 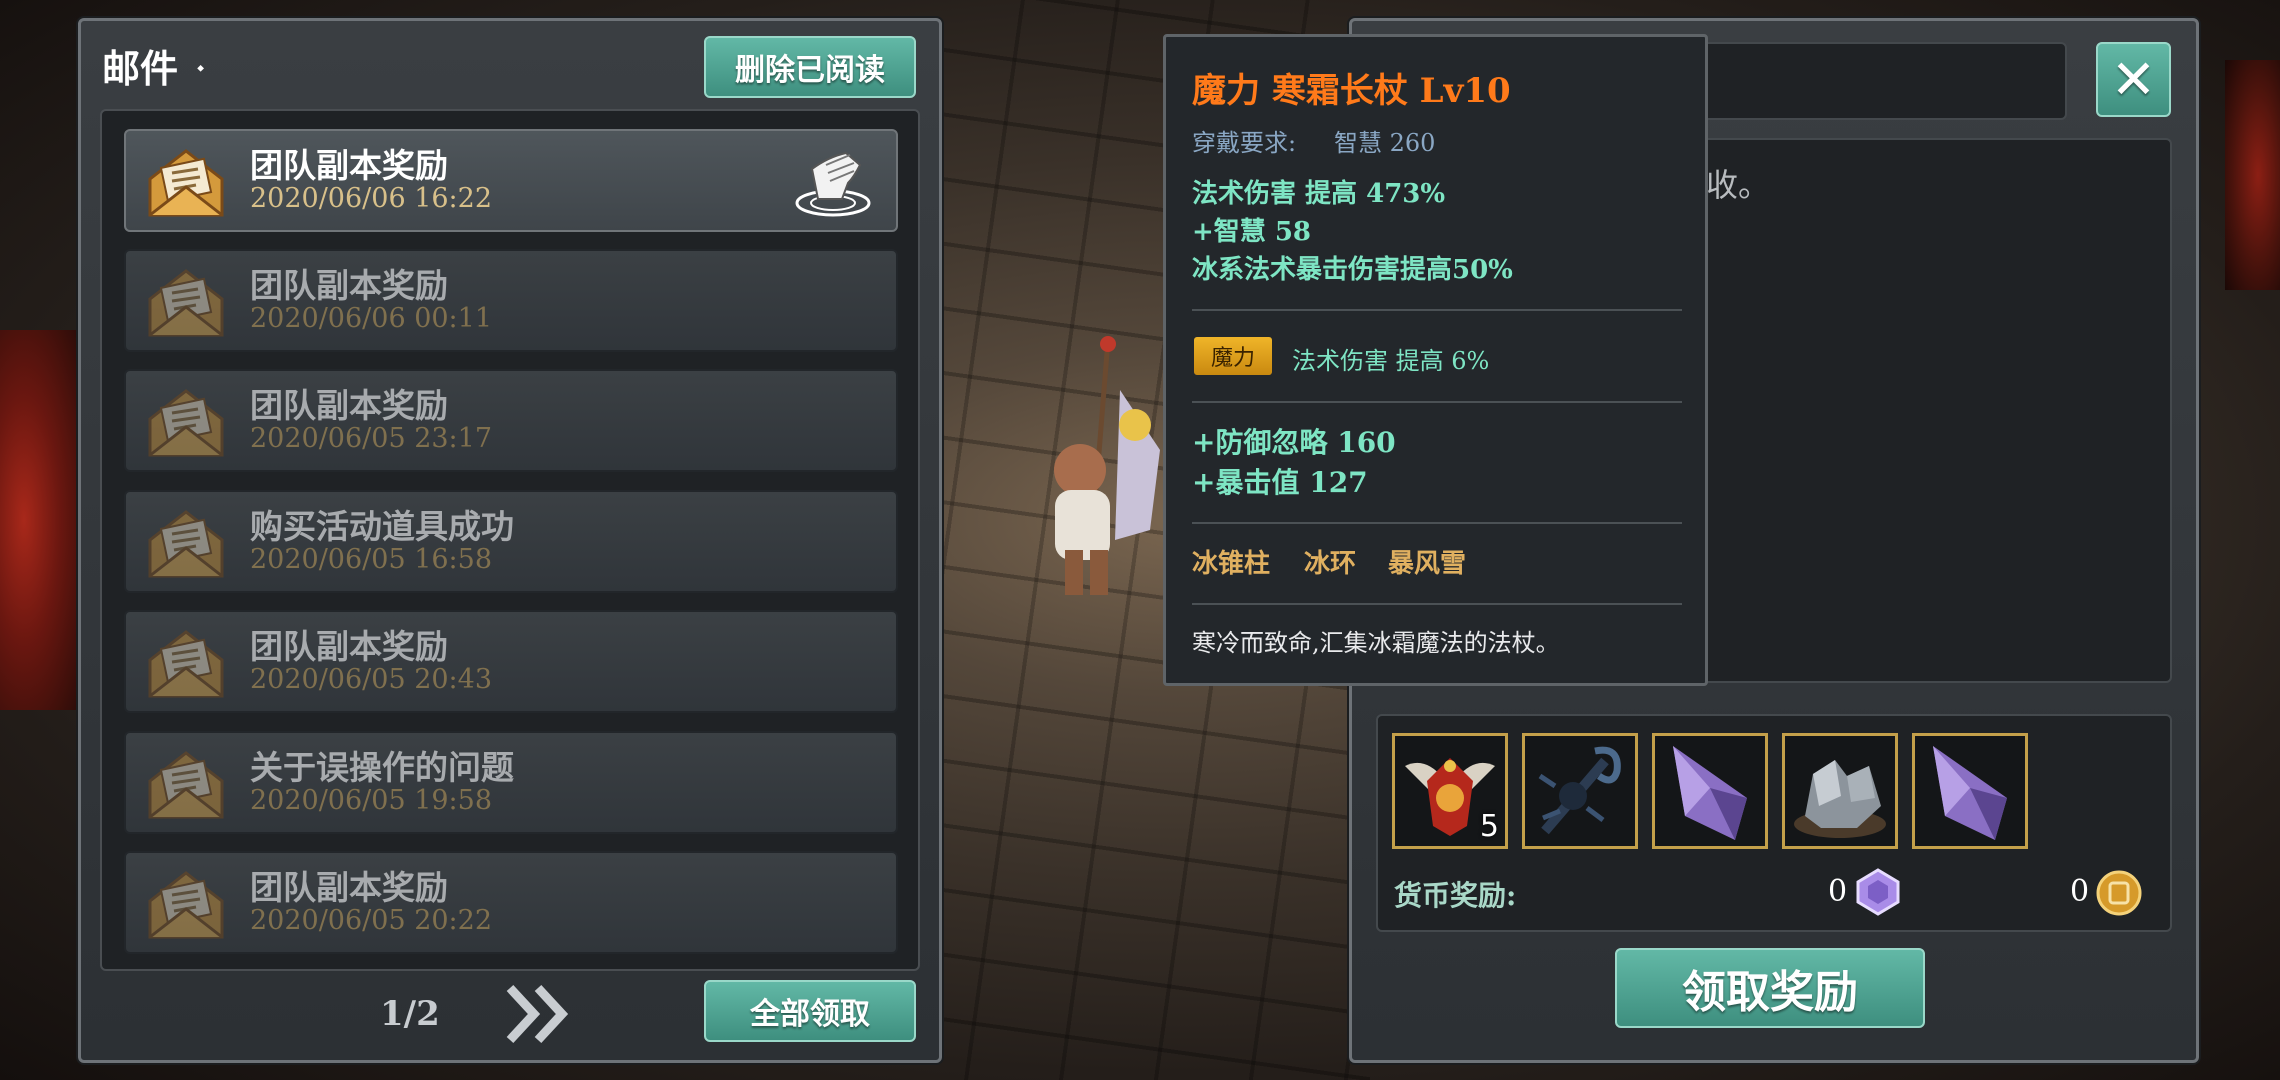 I want to click on scorpion-staff-icon, so click(x=1579, y=790).